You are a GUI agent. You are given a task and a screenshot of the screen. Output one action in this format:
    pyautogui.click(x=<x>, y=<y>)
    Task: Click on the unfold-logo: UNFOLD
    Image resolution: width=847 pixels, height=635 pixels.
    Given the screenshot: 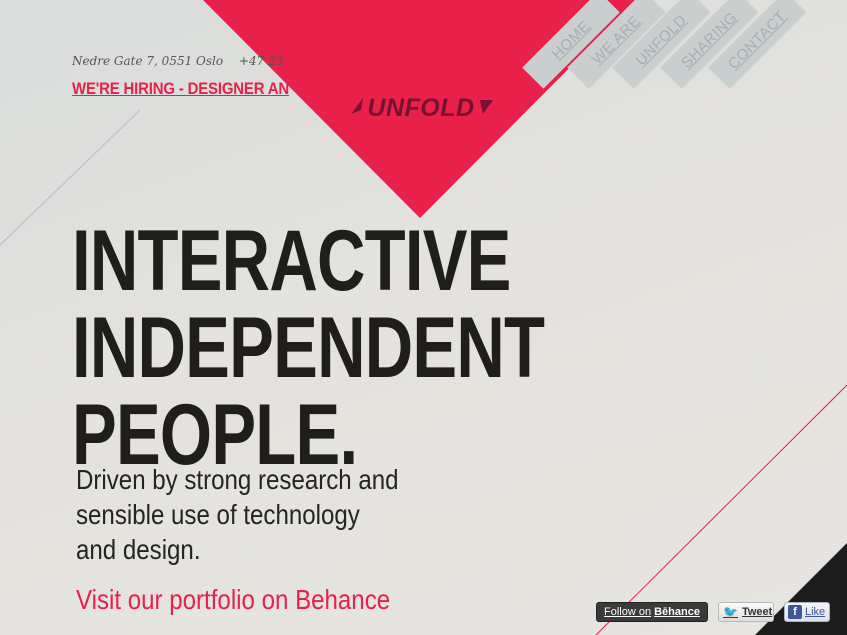 What is the action you would take?
    pyautogui.click(x=422, y=108)
    